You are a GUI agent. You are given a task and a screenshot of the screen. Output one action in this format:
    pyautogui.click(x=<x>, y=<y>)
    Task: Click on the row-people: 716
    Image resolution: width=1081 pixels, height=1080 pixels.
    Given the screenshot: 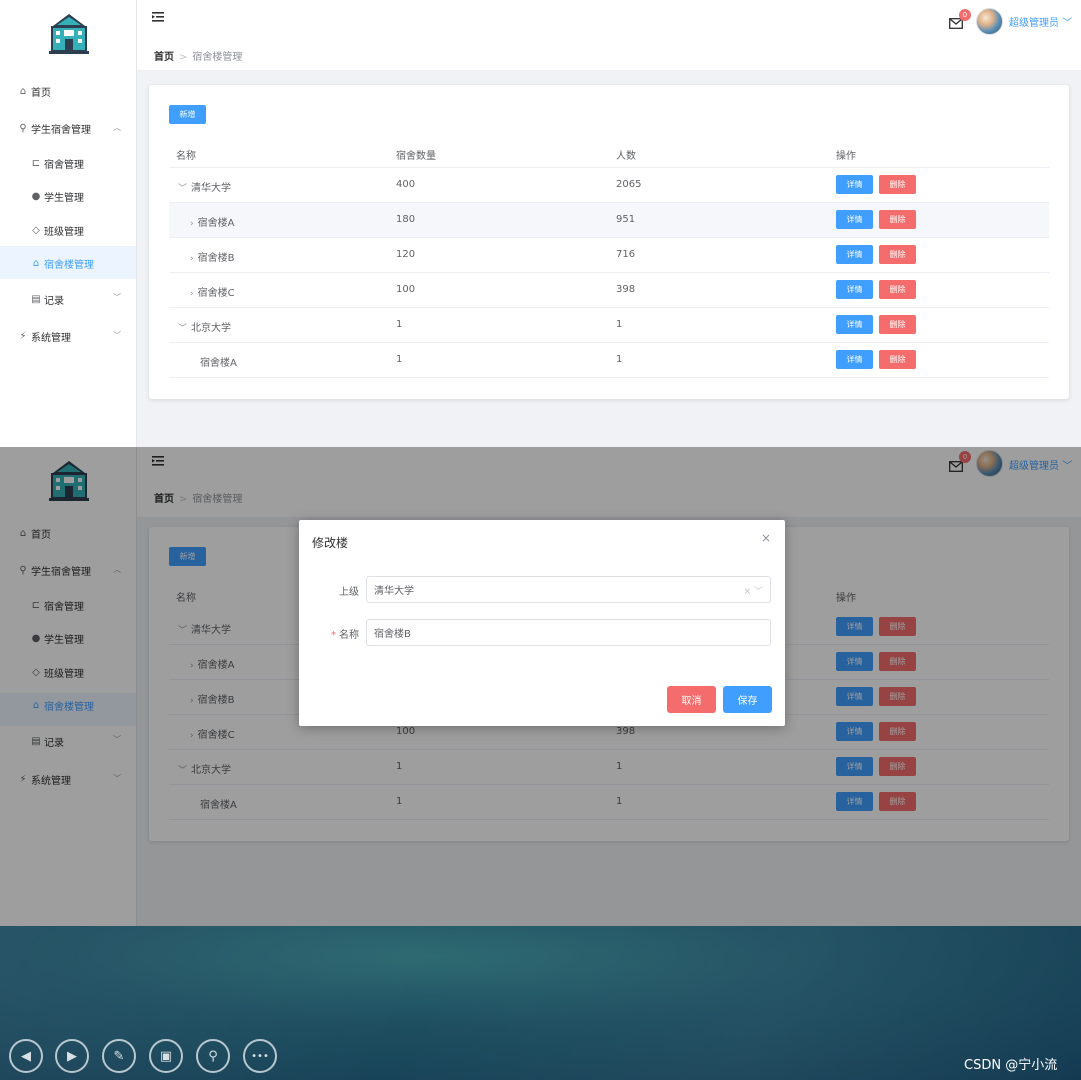 What is the action you would take?
    pyautogui.click(x=626, y=254)
    